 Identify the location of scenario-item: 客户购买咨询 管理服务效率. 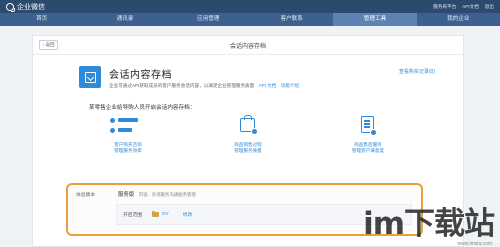
(128, 135).